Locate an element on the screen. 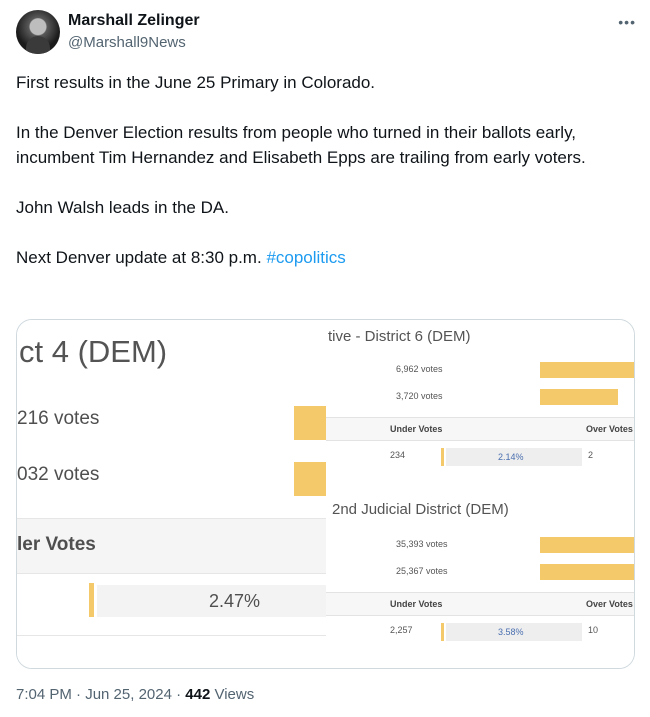  left-divider is located at coordinates (171, 635).